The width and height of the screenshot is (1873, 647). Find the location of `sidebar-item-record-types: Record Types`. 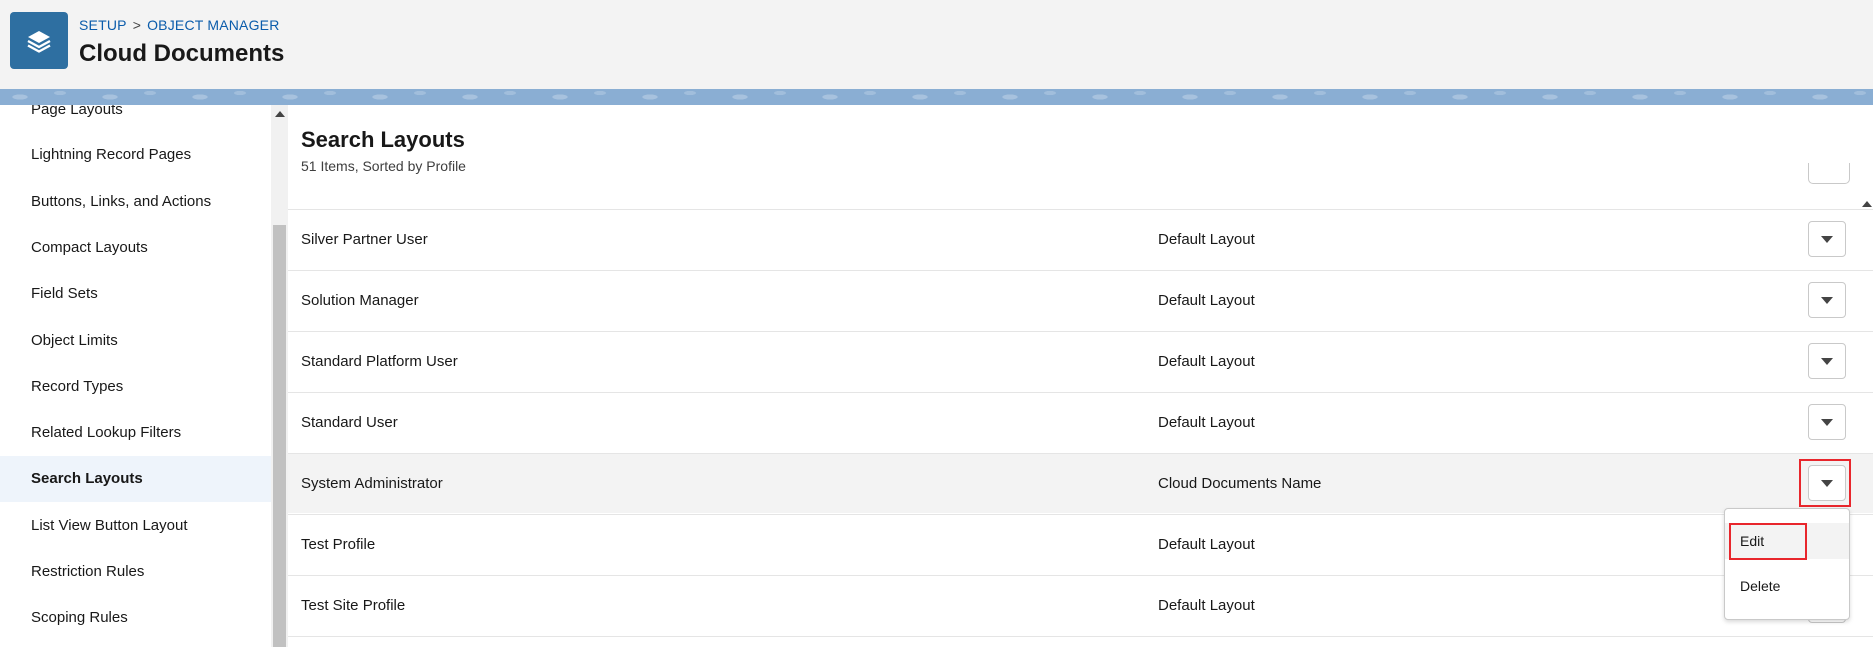

sidebar-item-record-types: Record Types is located at coordinates (135, 387).